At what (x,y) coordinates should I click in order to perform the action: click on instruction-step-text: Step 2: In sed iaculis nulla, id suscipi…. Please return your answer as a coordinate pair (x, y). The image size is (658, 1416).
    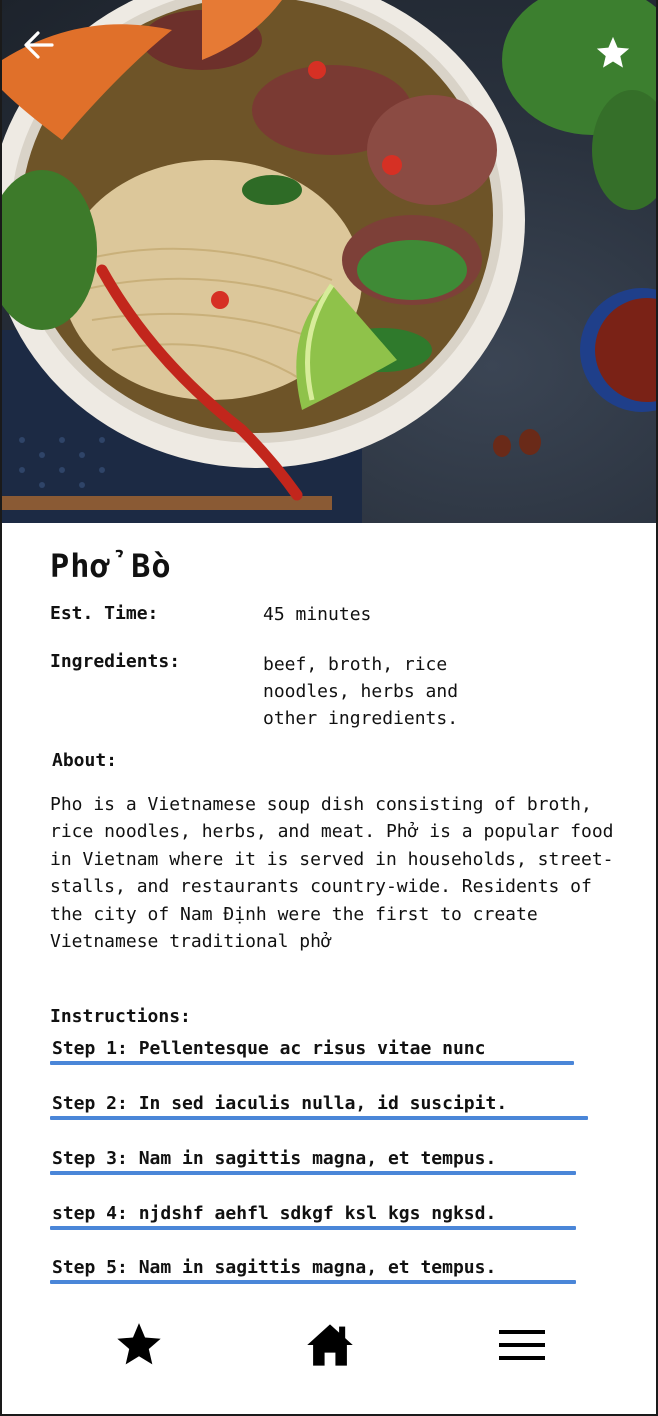
    Looking at the image, I should click on (280, 1103).